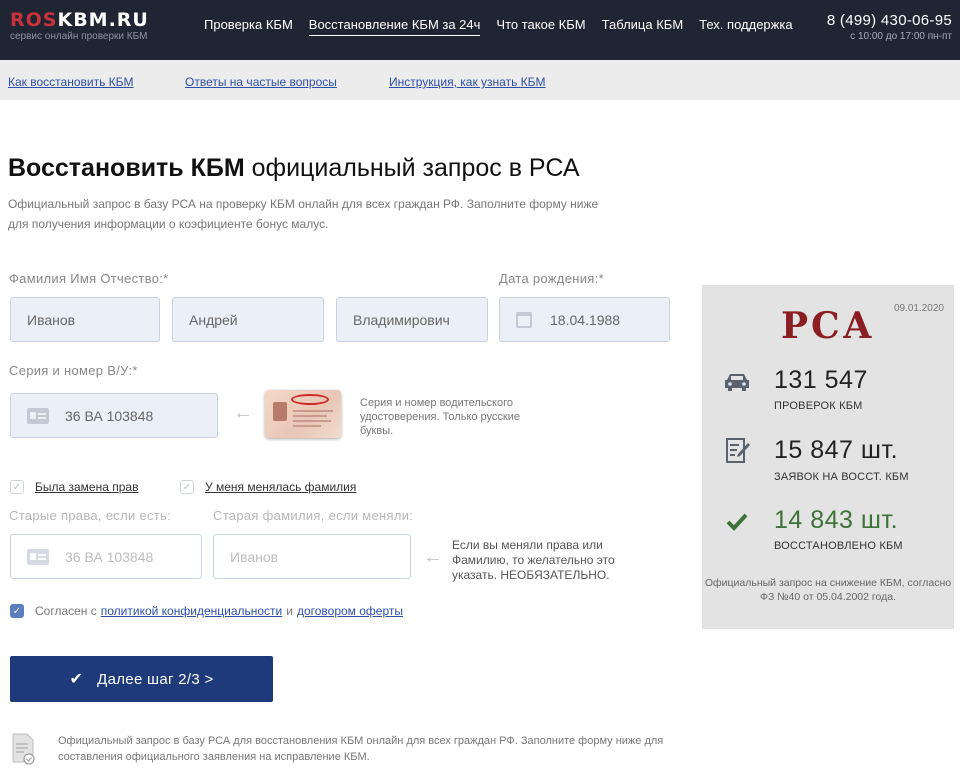 The image size is (960, 783). I want to click on phone-number: 8 (499) 430-06-95, so click(889, 20).